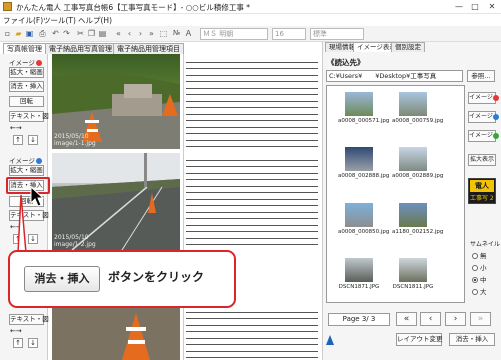 The width and height of the screenshot is (501, 360). Describe the element at coordinates (459, 6) in the screenshot. I see `minimize-button: —` at that location.